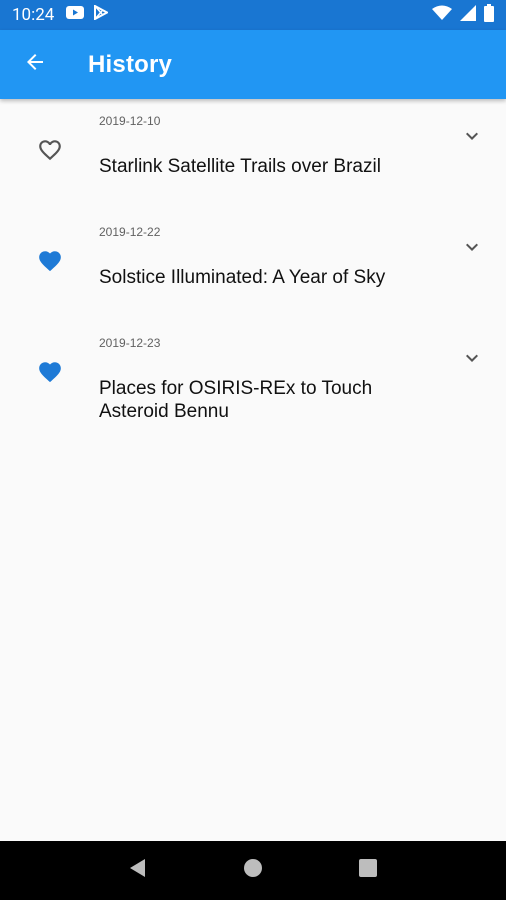 This screenshot has height=900, width=506. What do you see at coordinates (253, 15) in the screenshot?
I see `status-bar: 10:24` at bounding box center [253, 15].